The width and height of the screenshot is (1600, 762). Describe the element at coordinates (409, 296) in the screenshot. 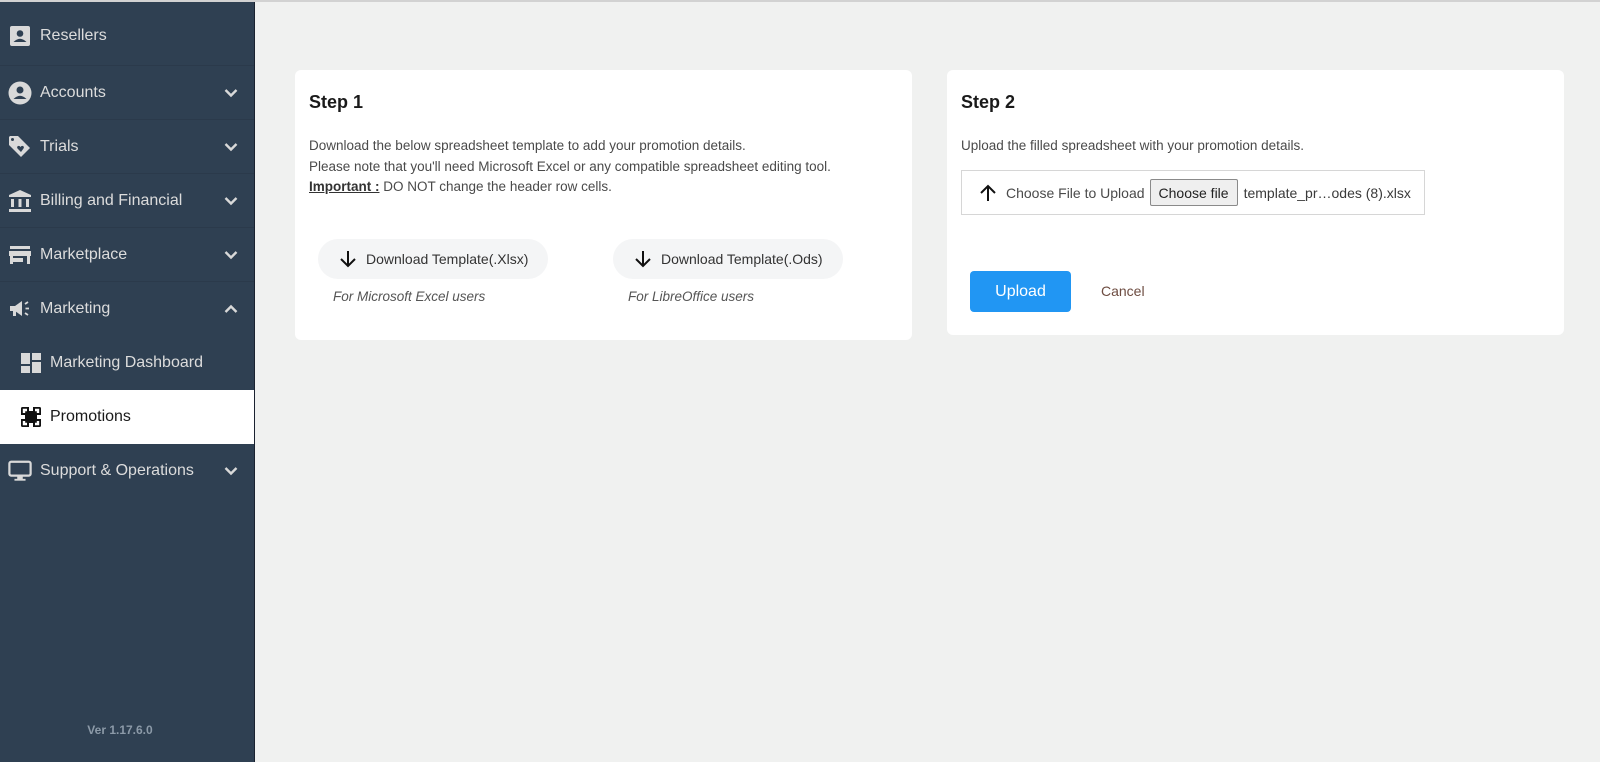

I see `download-xlsx-hint: For Microsoft Excel users` at that location.